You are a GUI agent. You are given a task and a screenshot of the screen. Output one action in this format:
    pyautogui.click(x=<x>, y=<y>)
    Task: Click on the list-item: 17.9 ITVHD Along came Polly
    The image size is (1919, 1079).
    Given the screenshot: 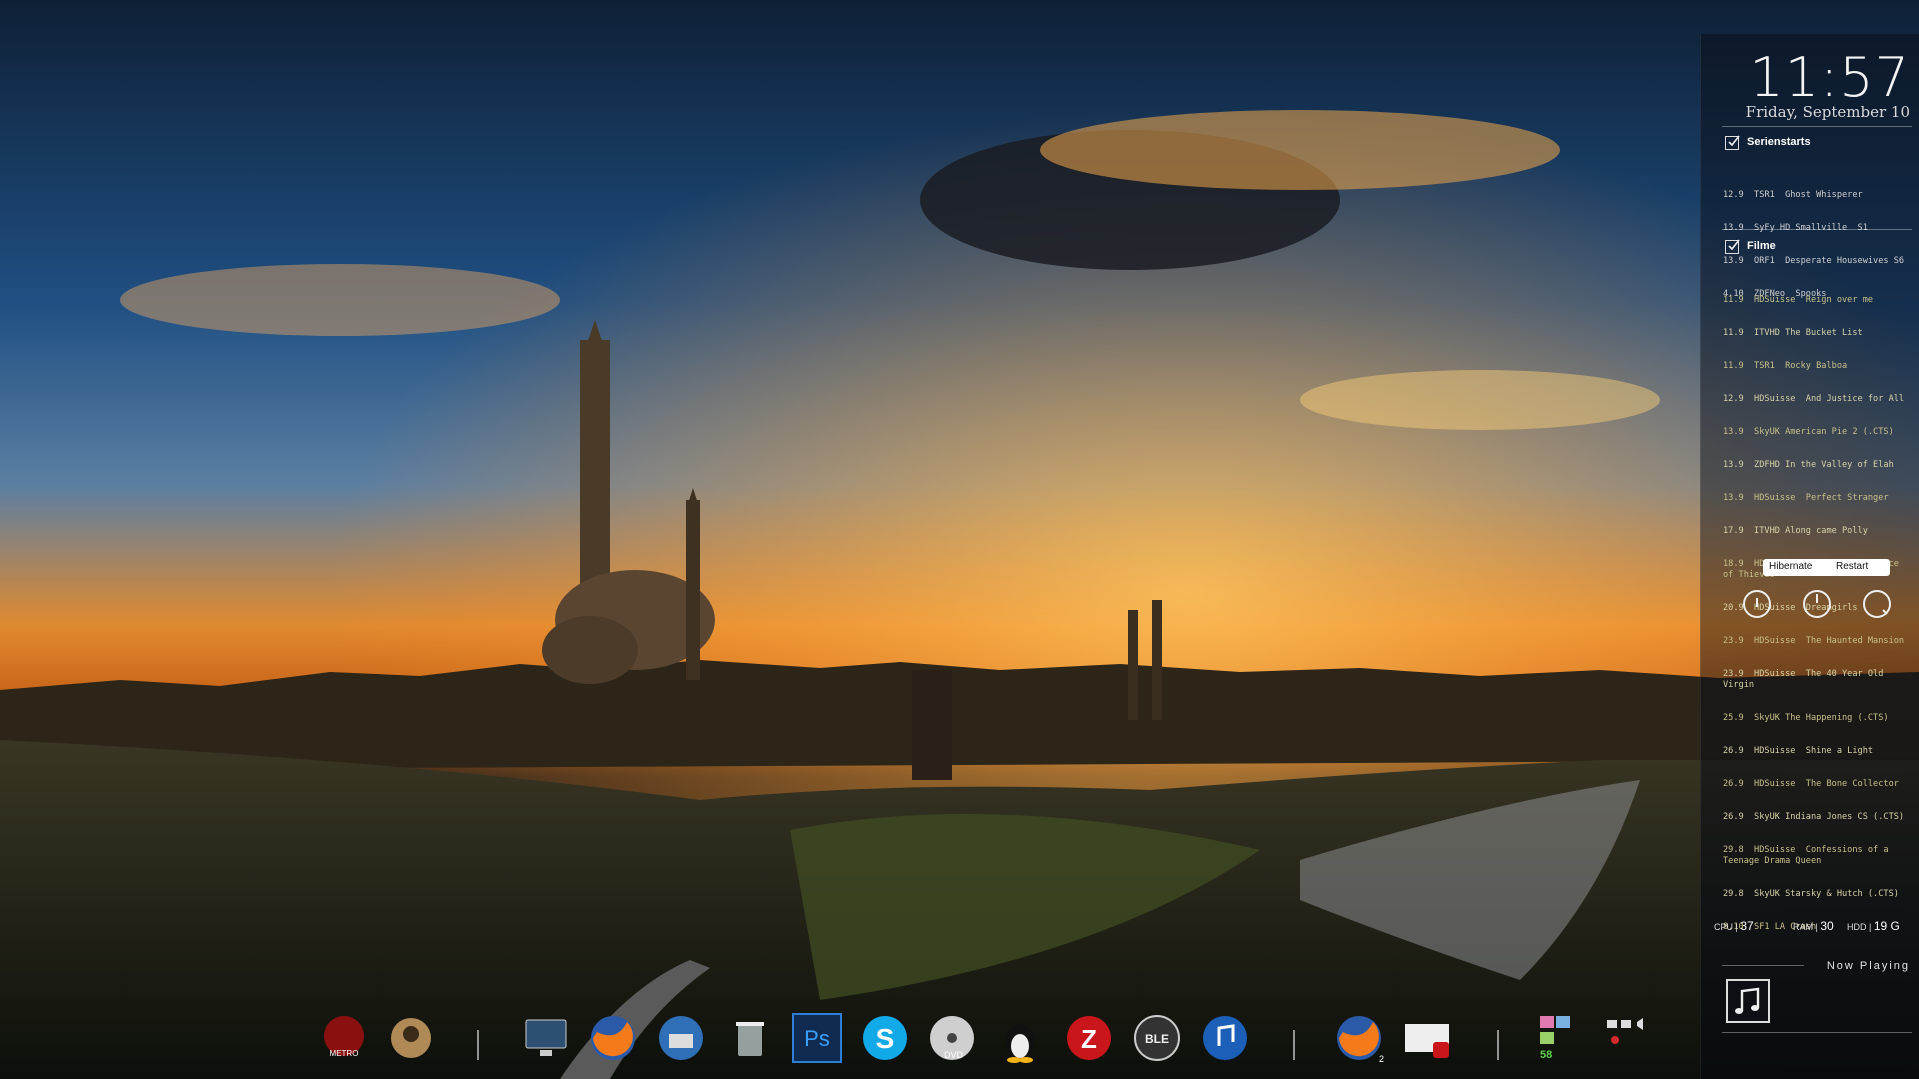 What is the action you would take?
    pyautogui.click(x=1795, y=531)
    